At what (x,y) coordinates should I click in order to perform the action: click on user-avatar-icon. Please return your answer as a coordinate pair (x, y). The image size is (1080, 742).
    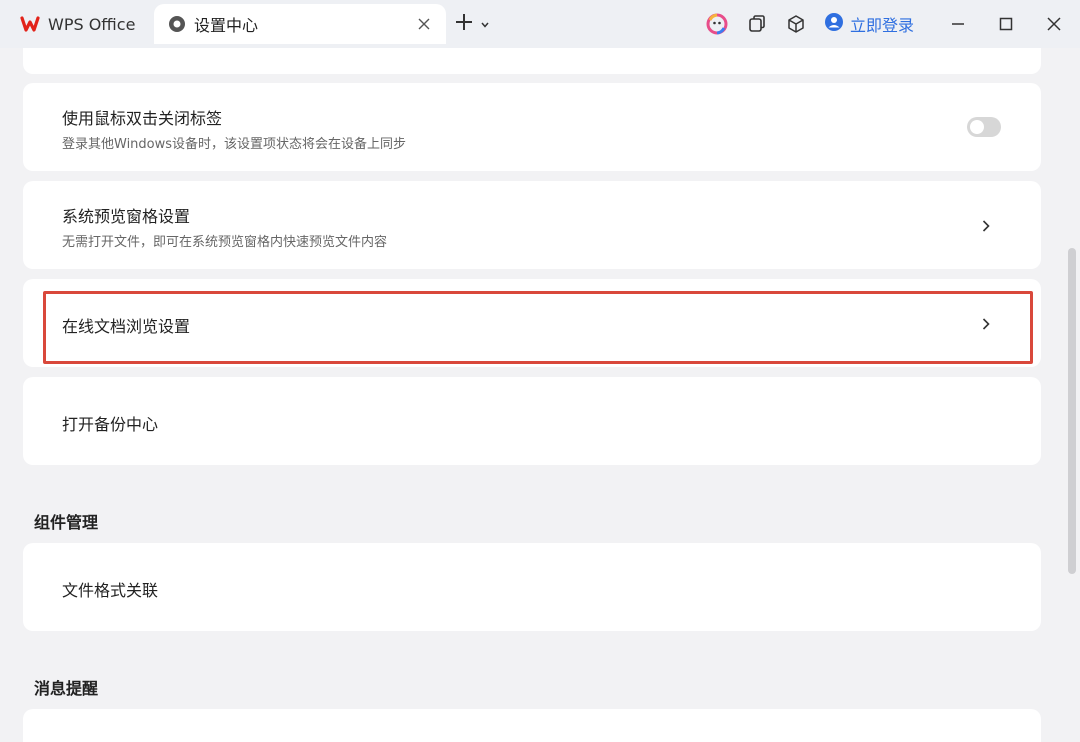
    Looking at the image, I should click on (834, 24).